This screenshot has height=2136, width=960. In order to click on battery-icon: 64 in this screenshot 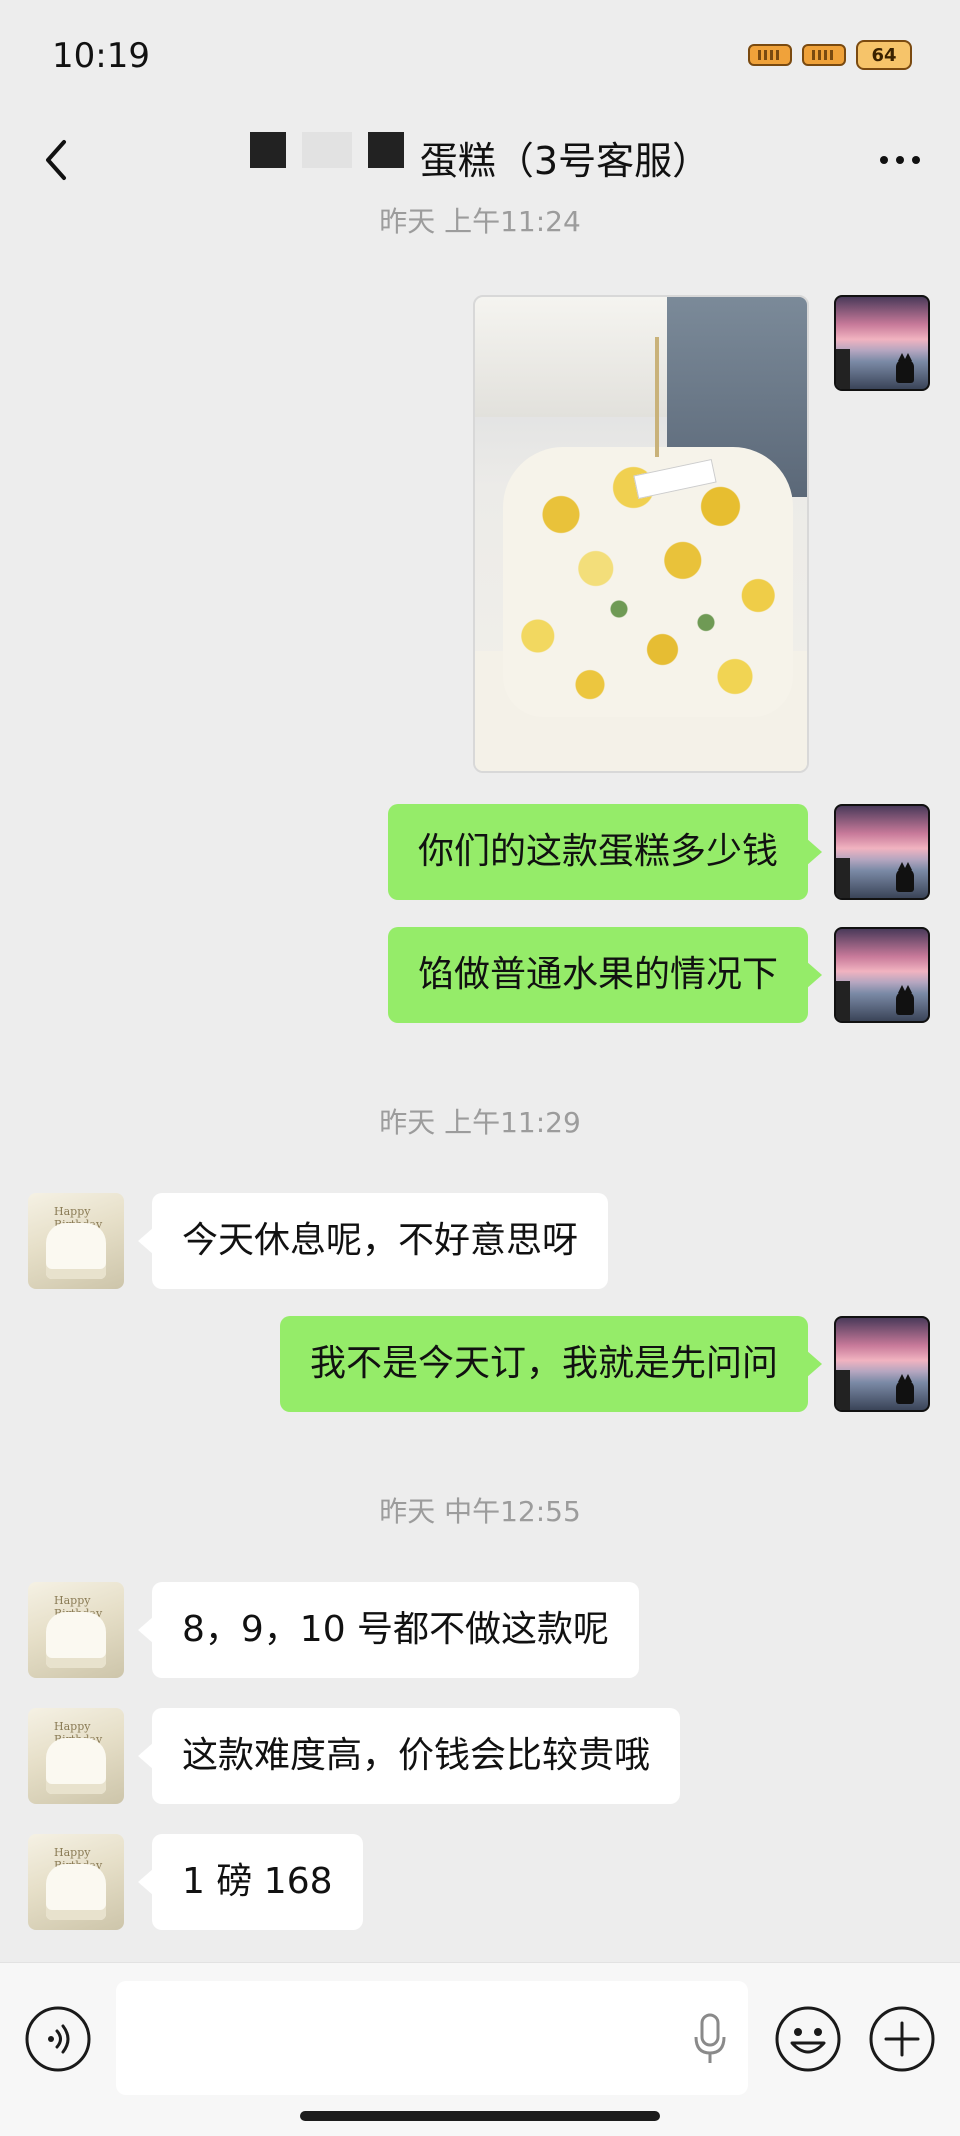, I will do `click(884, 55)`.